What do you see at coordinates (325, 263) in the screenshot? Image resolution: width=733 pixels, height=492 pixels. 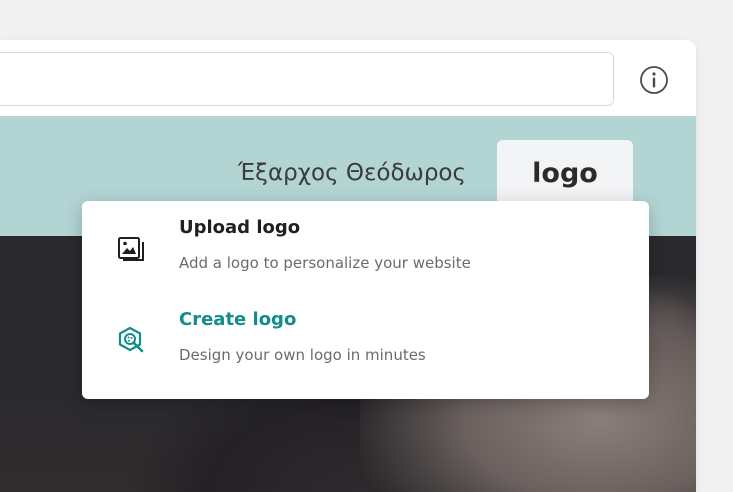 I see `upload-logo-description: Add a logo to personalize your website` at bounding box center [325, 263].